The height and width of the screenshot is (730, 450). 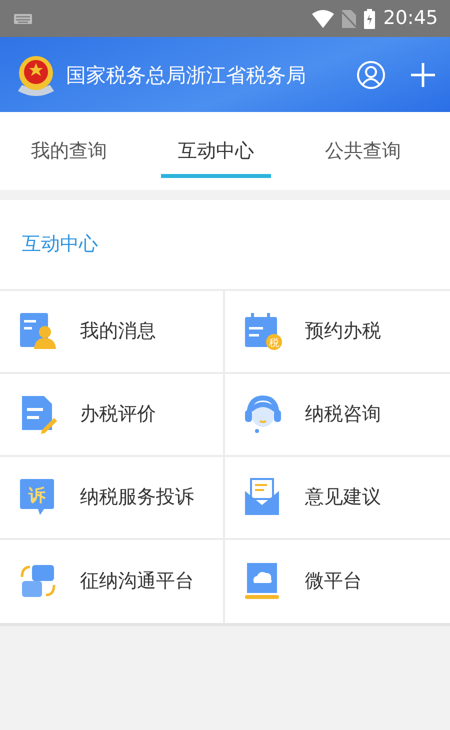 I want to click on menu-tile: 办税评价, so click(x=112, y=415).